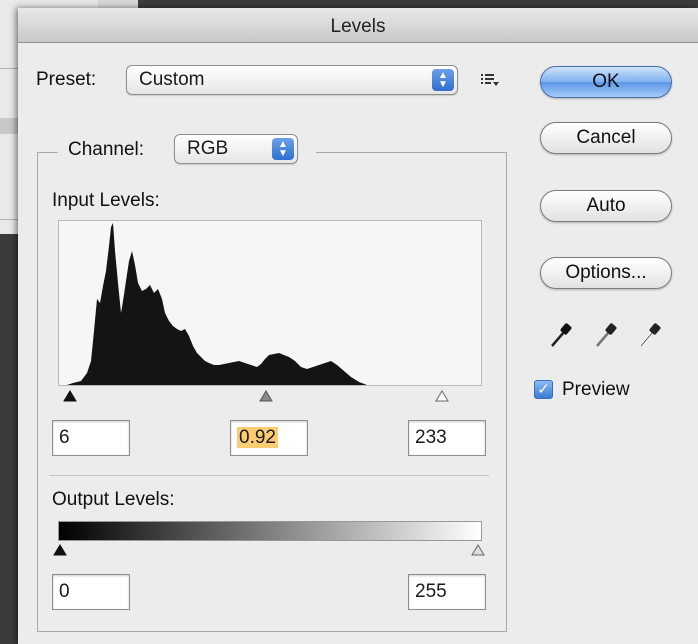 The image size is (698, 644). Describe the element at coordinates (292, 80) in the screenshot. I see `preset-select: Custom ▲ ▼` at that location.